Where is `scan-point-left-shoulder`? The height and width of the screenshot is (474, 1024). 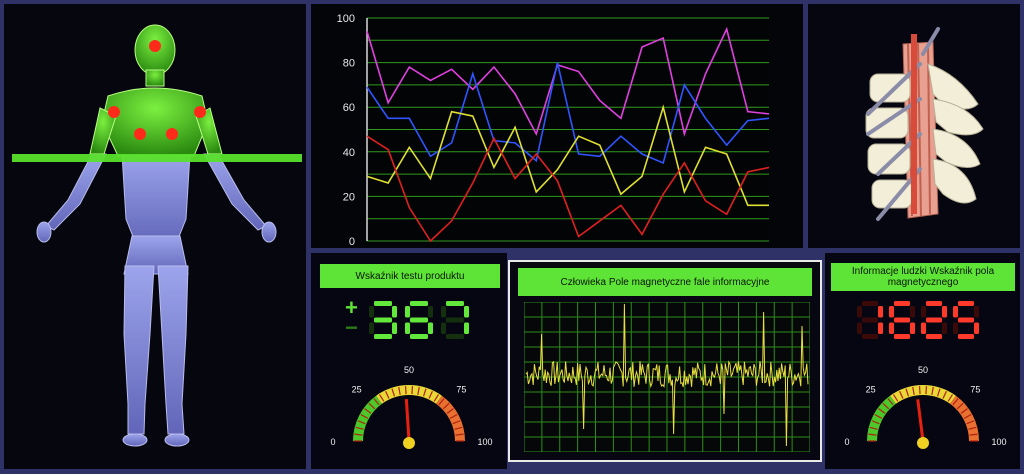 scan-point-left-shoulder is located at coordinates (114, 112).